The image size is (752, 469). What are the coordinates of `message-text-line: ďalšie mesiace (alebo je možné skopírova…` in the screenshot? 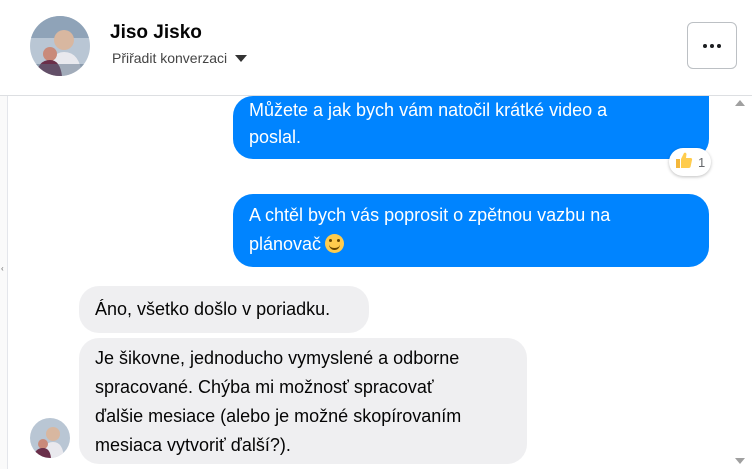 It's located at (278, 416).